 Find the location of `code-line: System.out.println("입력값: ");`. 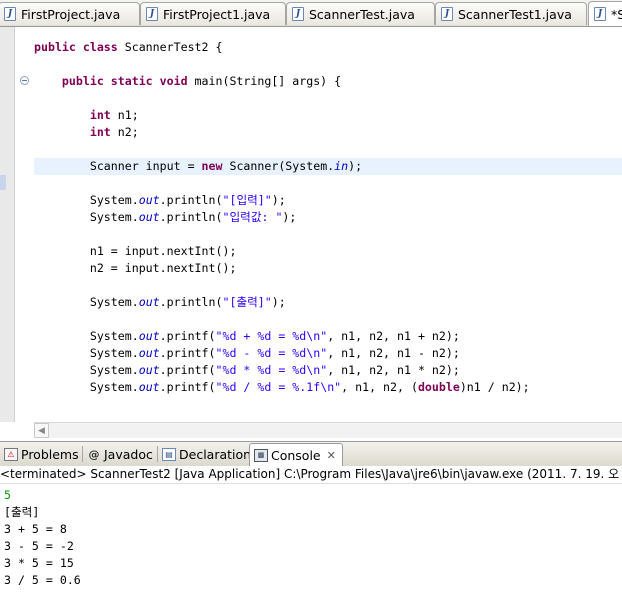

code-line: System.out.println("입력값: "); is located at coordinates (193, 217).